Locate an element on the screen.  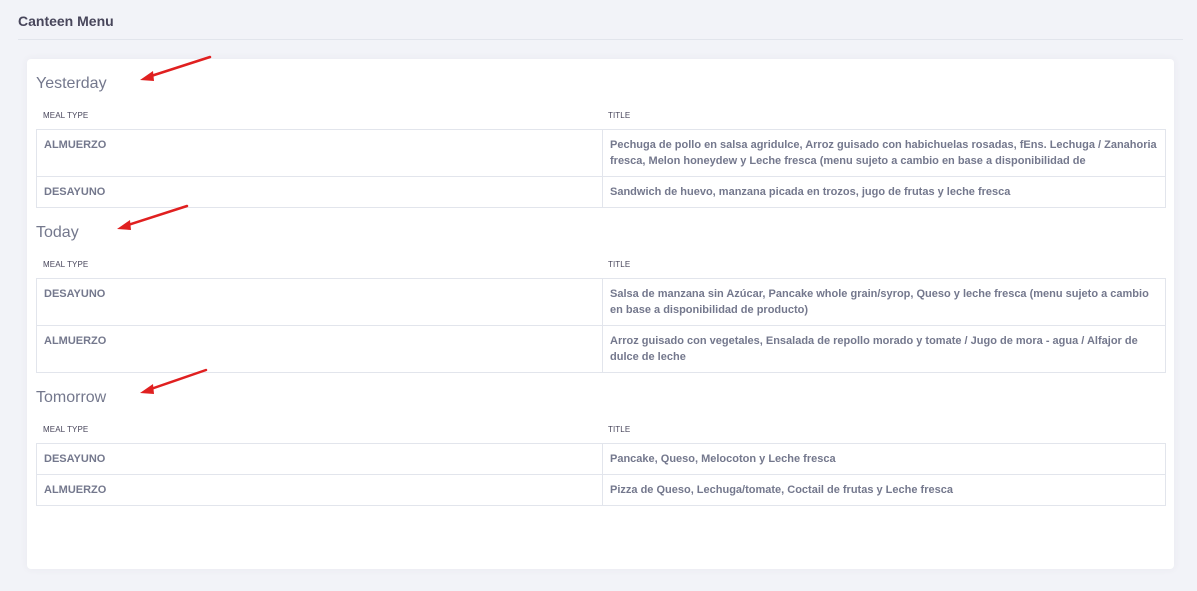
page-title: Canteen Menu is located at coordinates (66, 21).